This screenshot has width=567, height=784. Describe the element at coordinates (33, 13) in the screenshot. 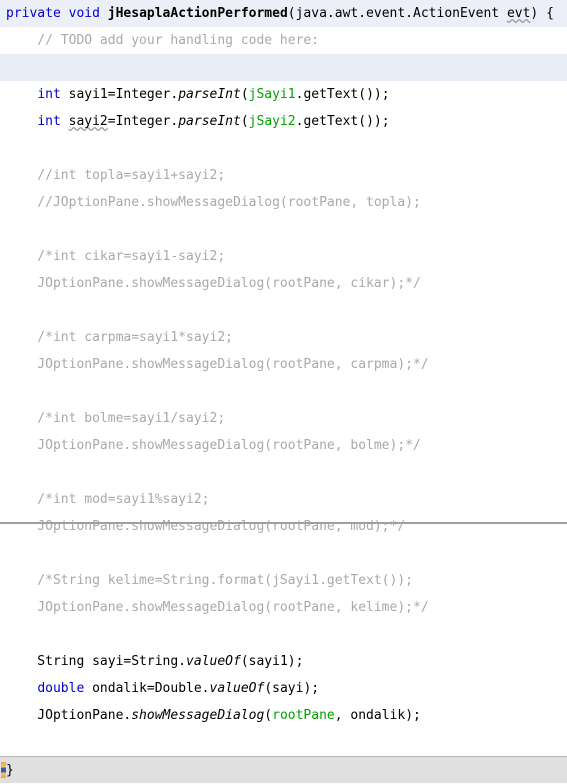

I see `code-token: private` at that location.